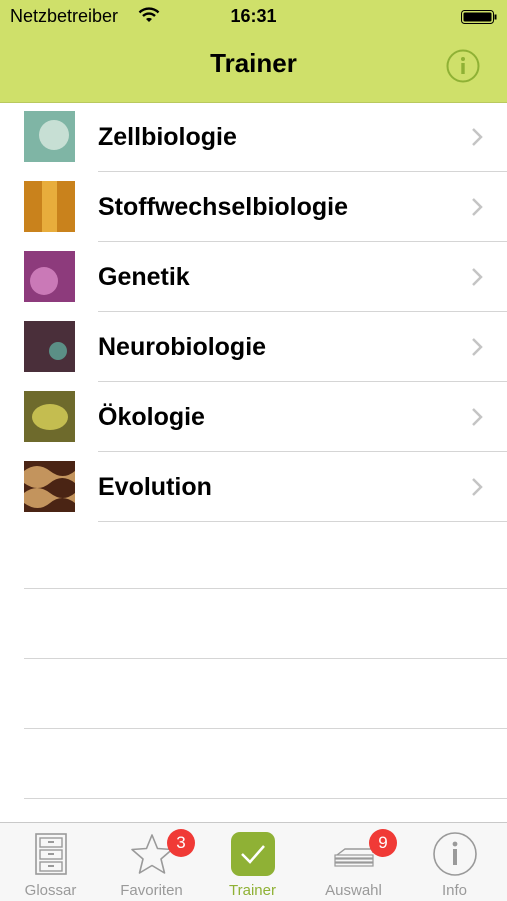 The width and height of the screenshot is (507, 901). I want to click on battery-icon, so click(479, 17).